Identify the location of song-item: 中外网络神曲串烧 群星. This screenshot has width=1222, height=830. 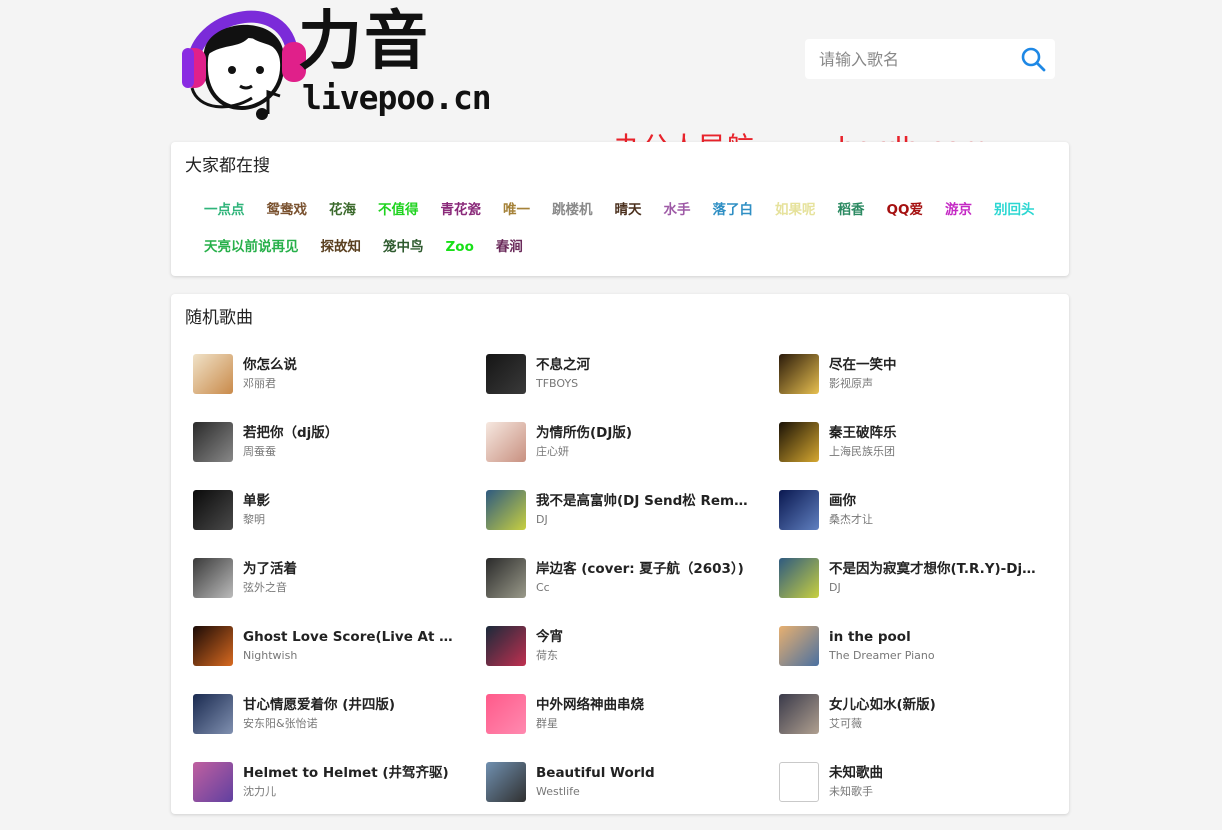
(632, 728).